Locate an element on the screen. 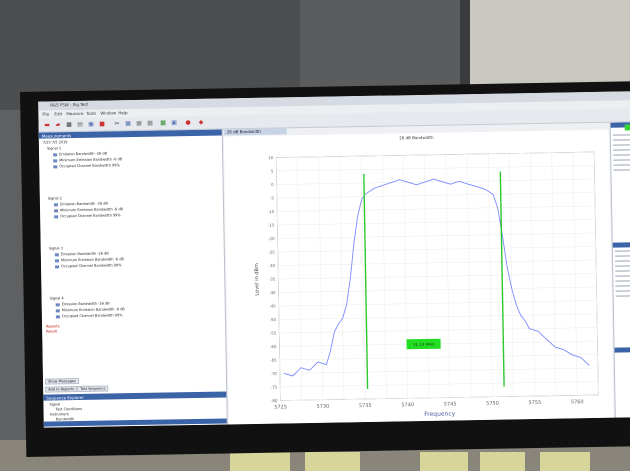  stop-icon: ■ is located at coordinates (102, 124).